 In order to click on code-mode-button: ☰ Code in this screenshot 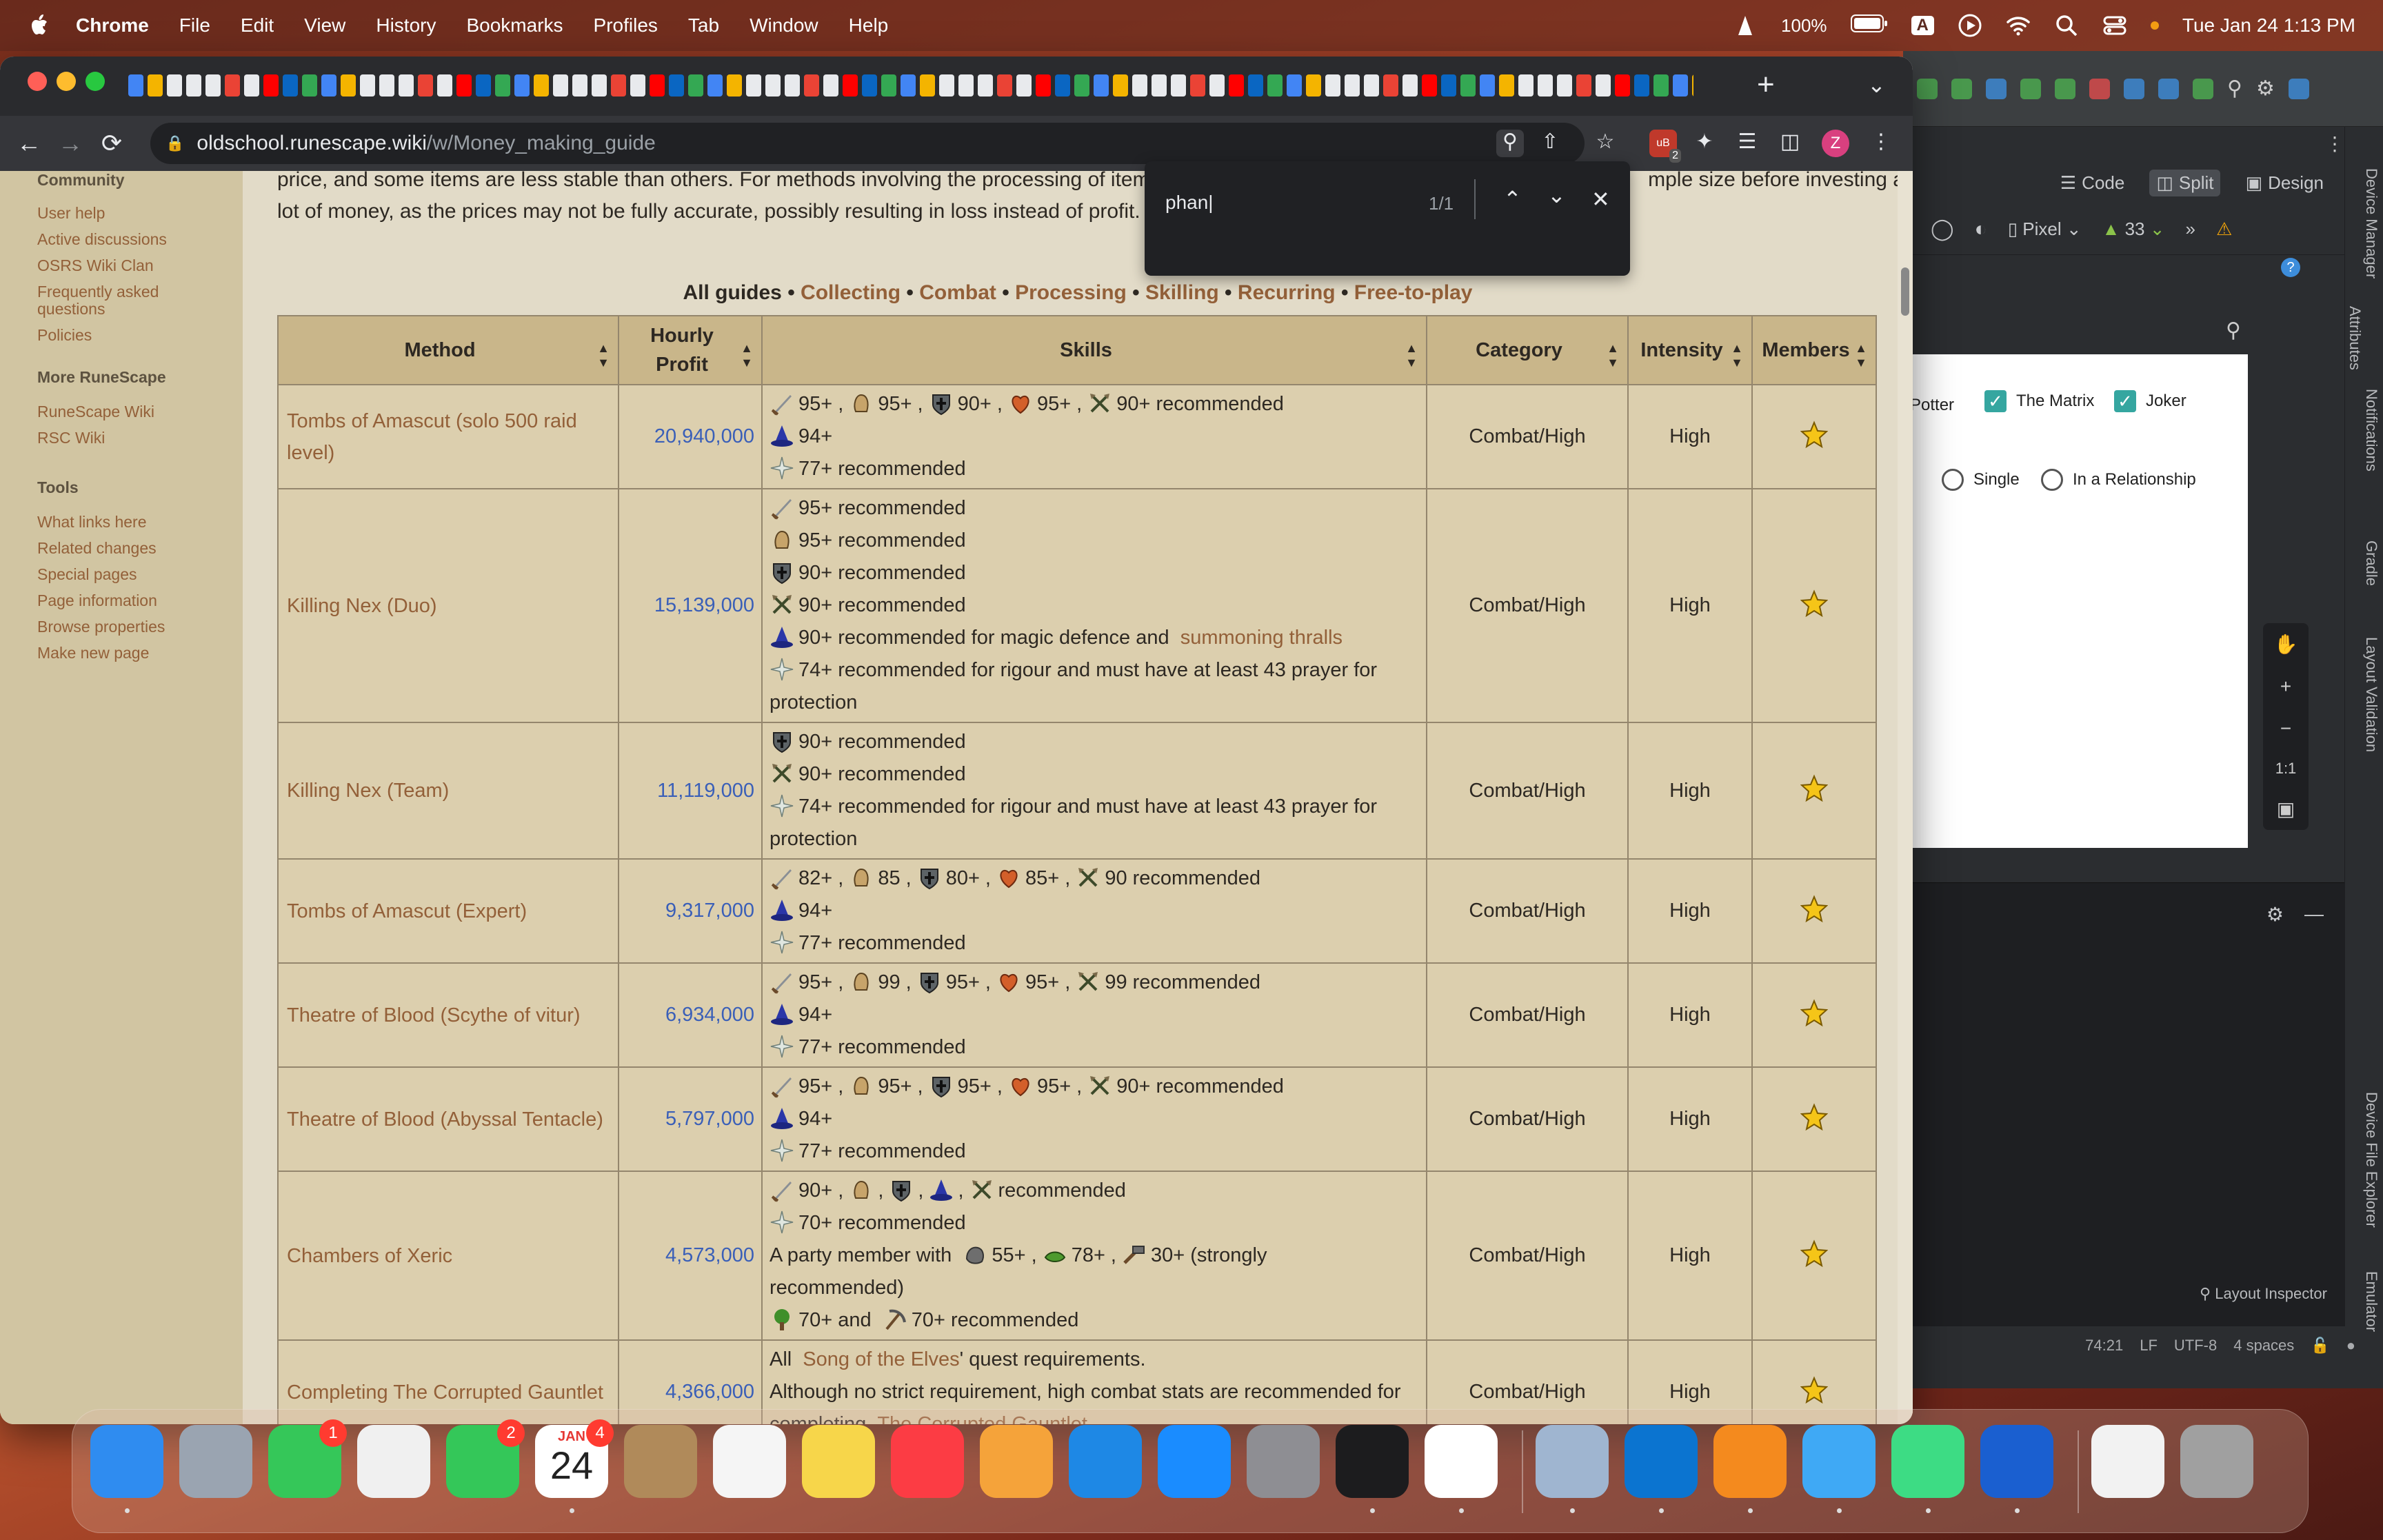, I will do `click(2092, 183)`.